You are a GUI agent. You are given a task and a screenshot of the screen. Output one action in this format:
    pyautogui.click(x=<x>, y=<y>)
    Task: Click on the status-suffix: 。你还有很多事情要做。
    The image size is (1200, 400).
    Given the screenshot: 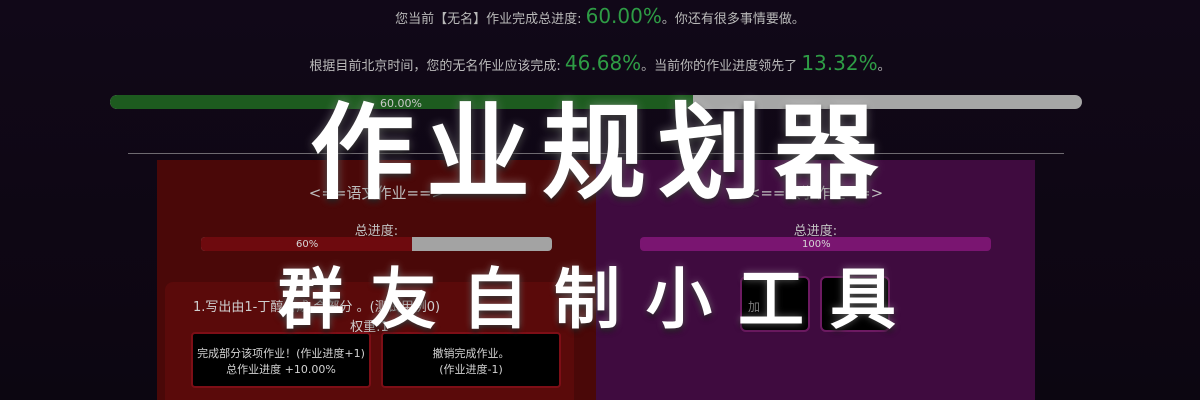 What is the action you would take?
    pyautogui.click(x=733, y=19)
    